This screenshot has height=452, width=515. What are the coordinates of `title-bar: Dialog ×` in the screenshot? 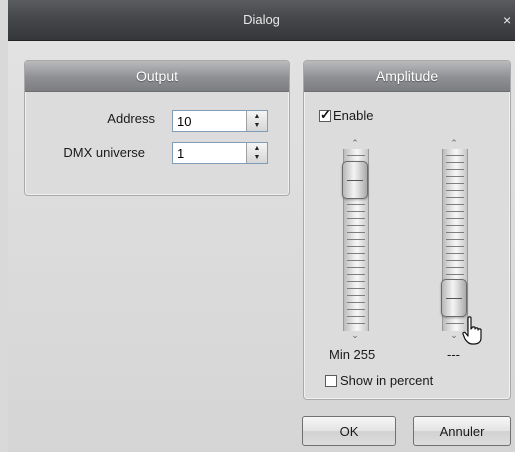 It's located at (261, 20).